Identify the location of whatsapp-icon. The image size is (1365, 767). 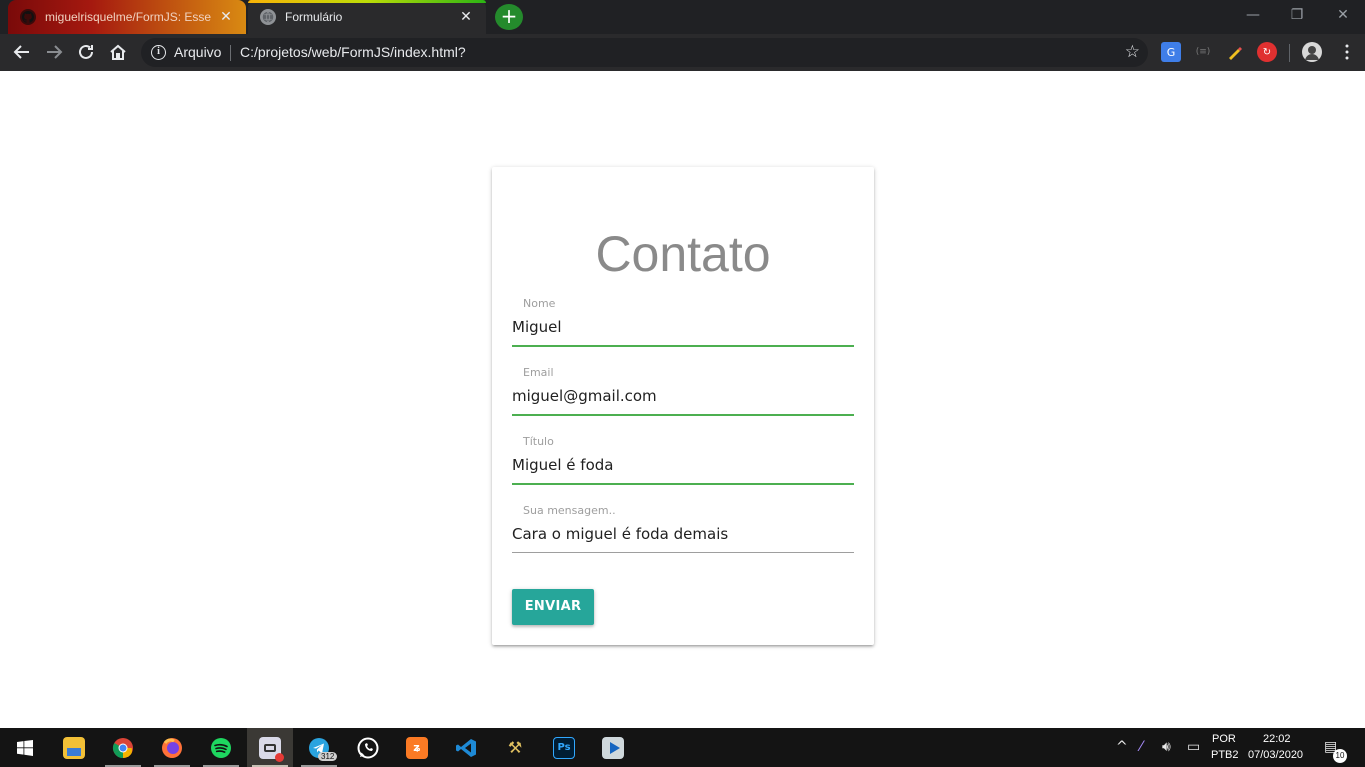
(368, 747).